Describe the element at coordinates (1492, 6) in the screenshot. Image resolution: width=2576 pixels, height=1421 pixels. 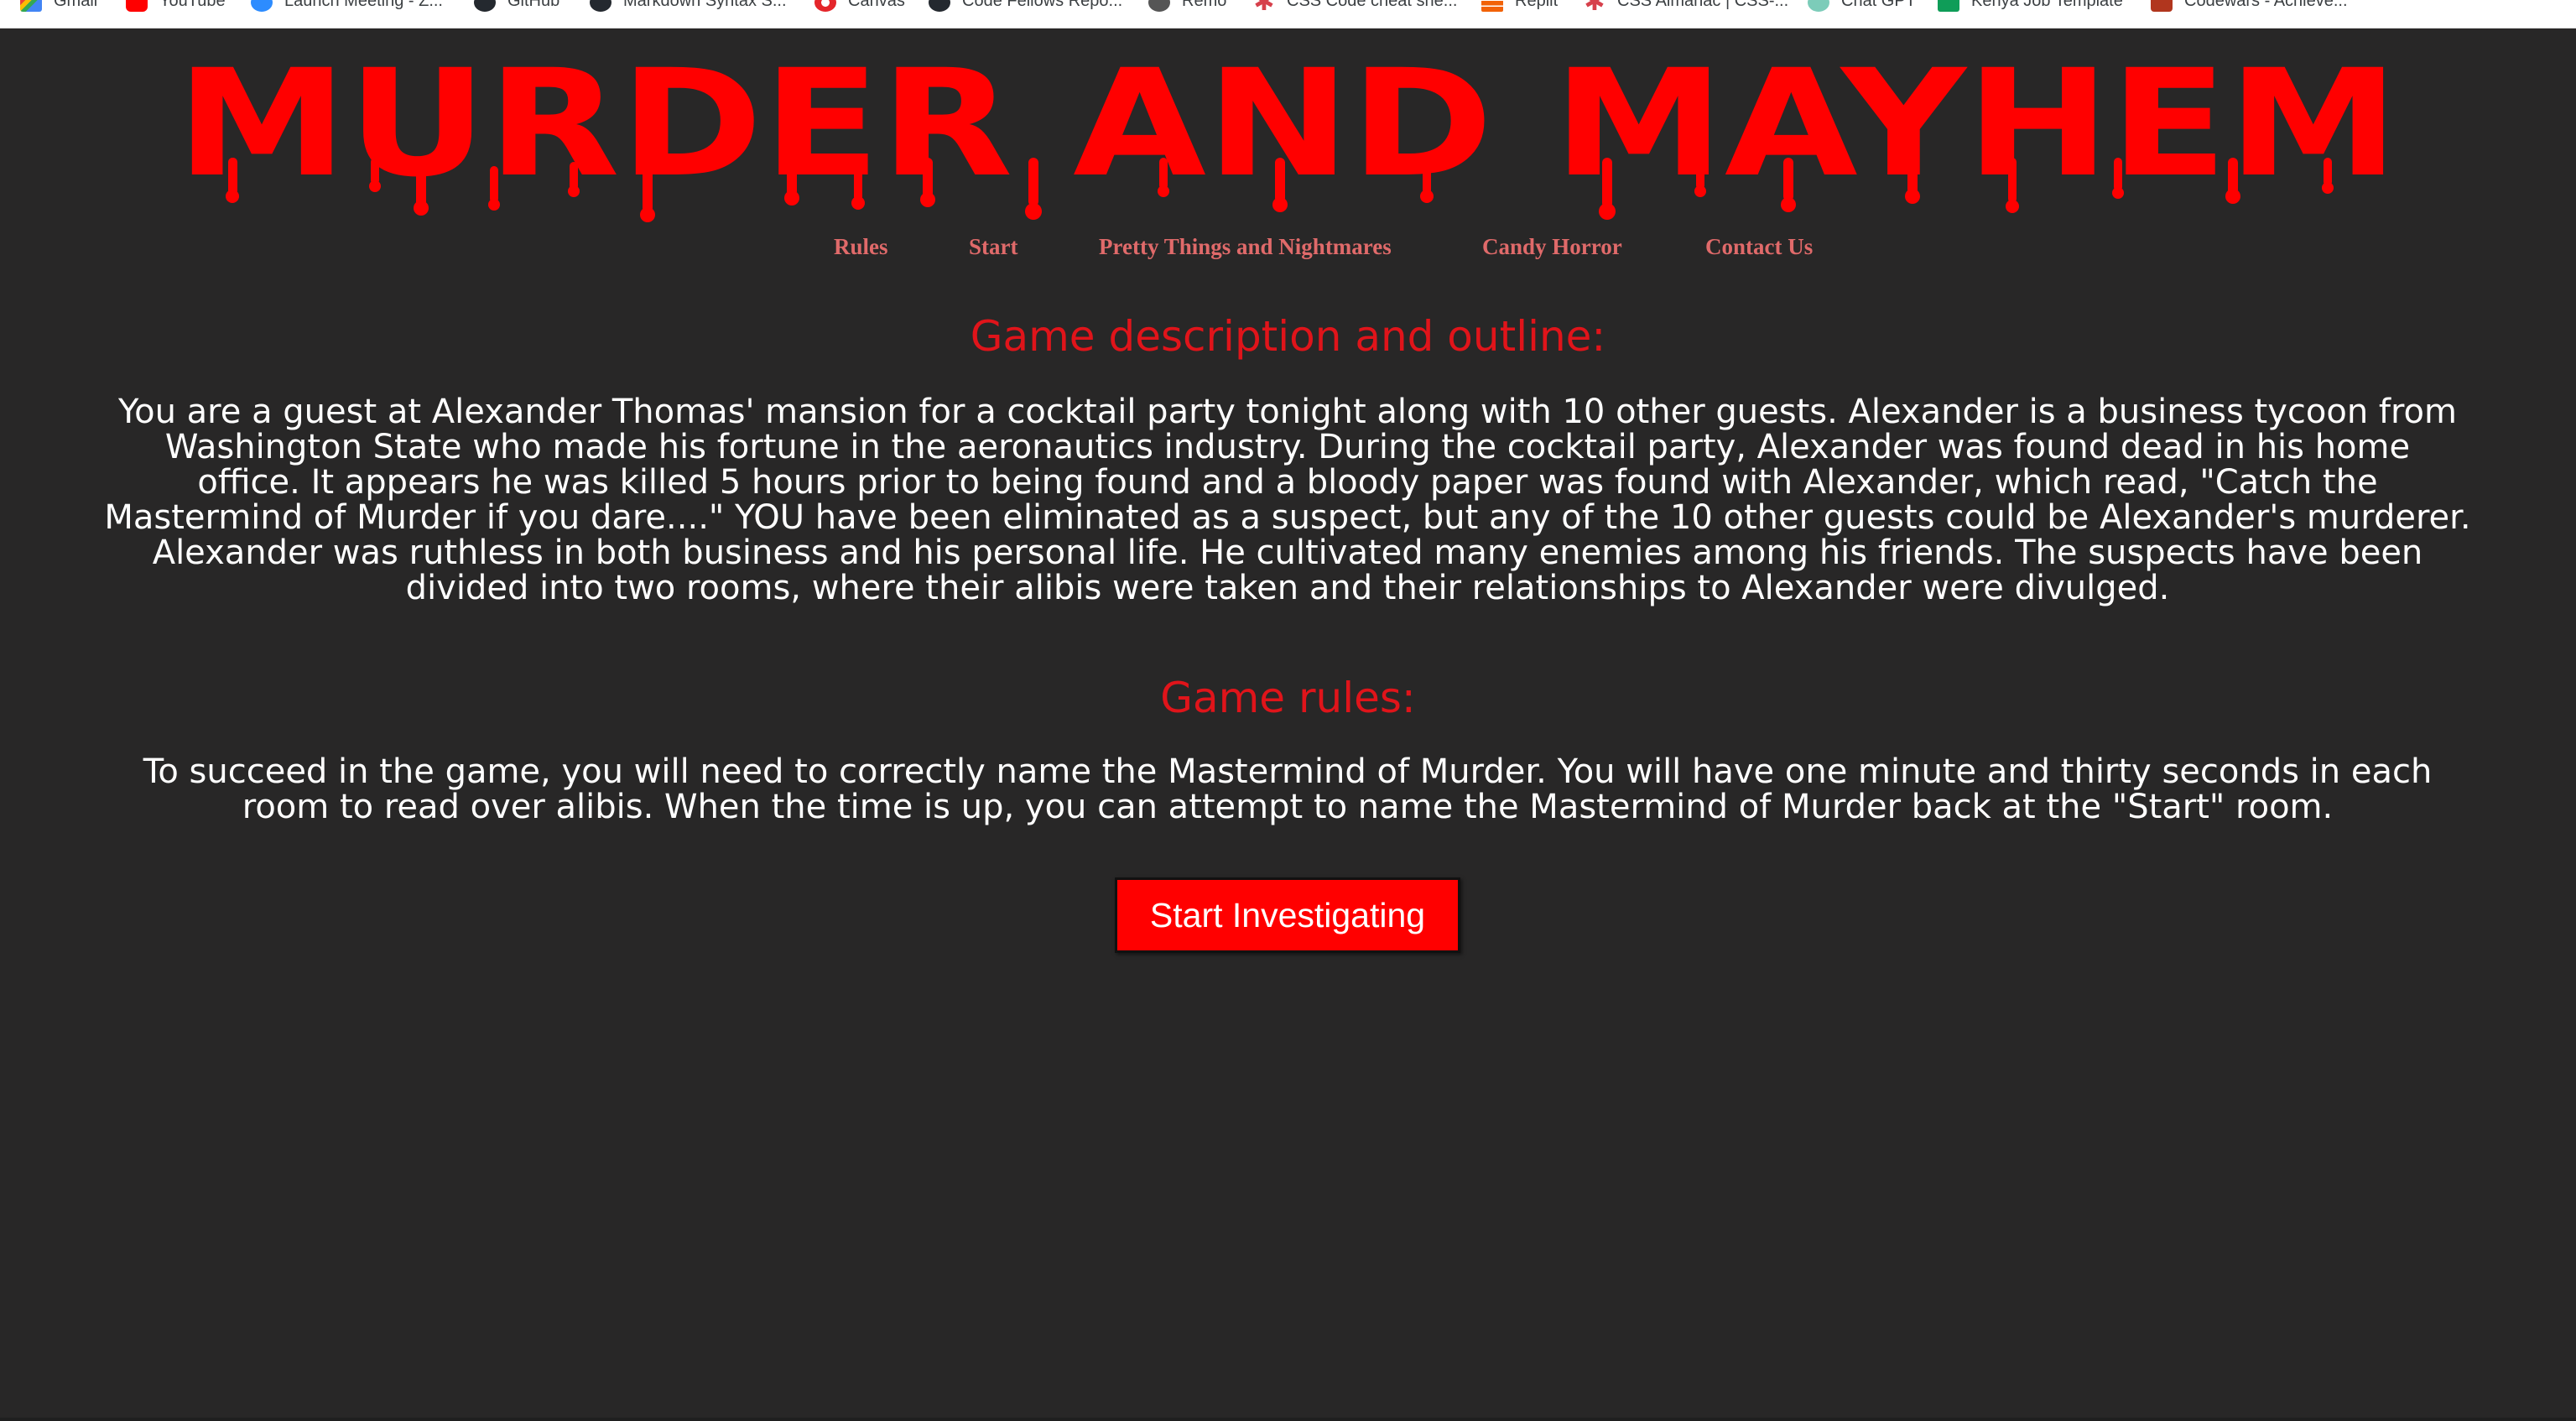
I see `replit-icon` at that location.